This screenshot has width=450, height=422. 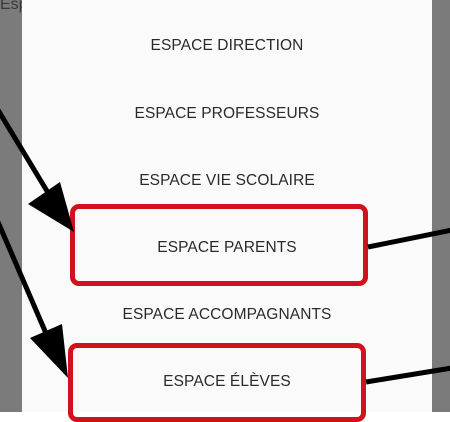 I want to click on menu-item-label: ESPACE DIRECTION, so click(x=227, y=45).